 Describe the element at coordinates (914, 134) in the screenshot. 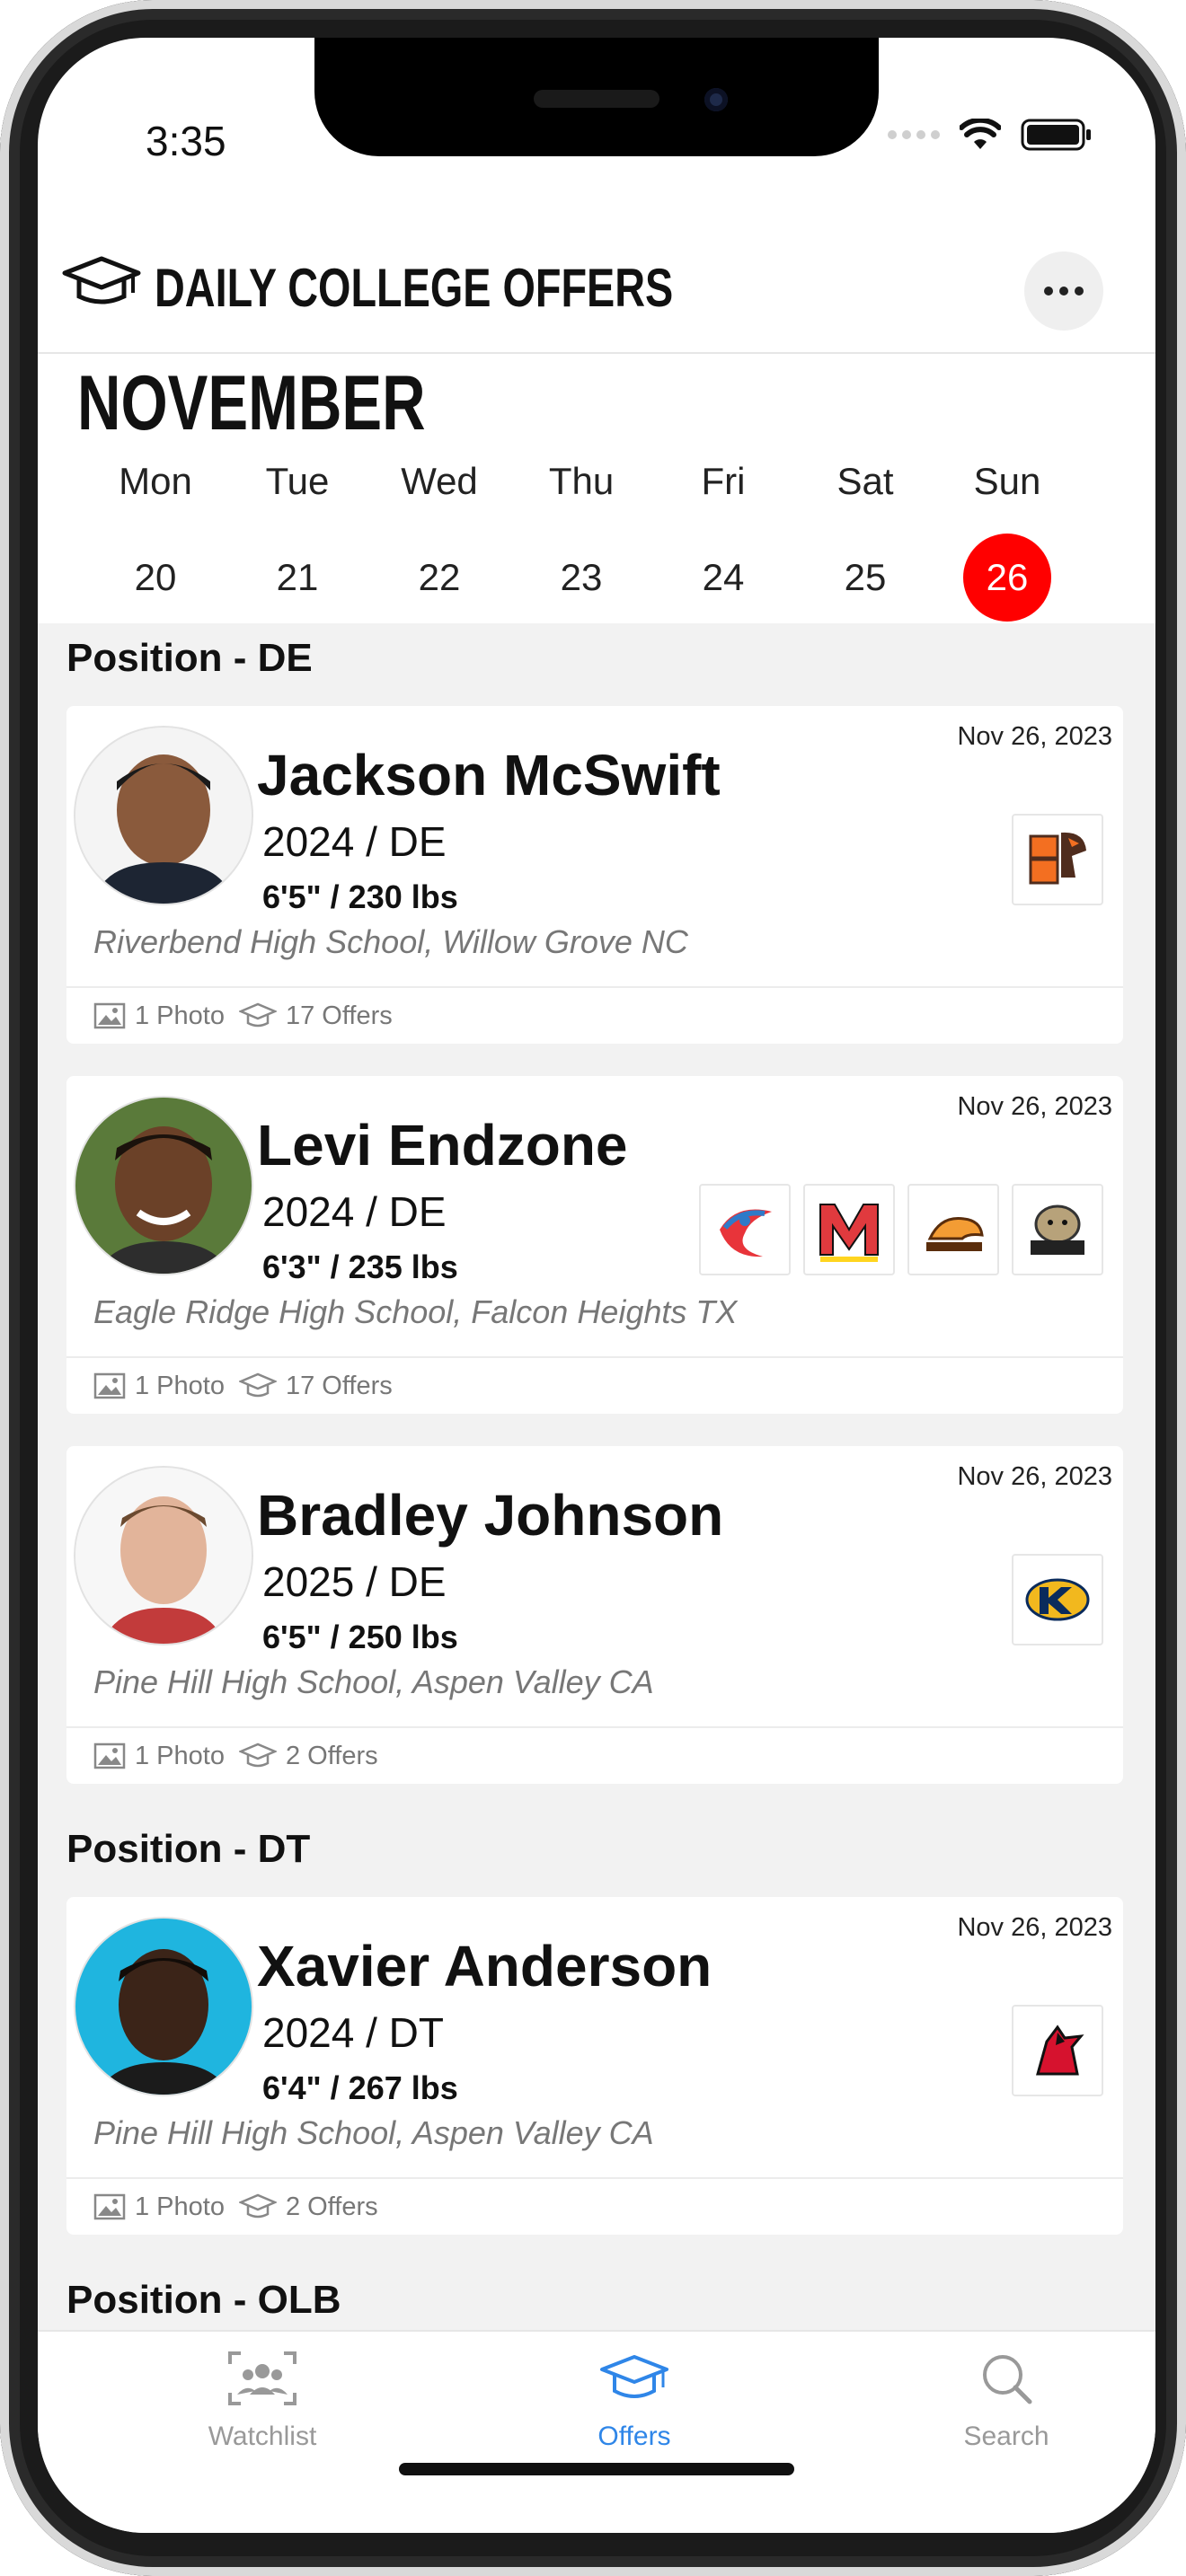

I see `signal-icon` at that location.